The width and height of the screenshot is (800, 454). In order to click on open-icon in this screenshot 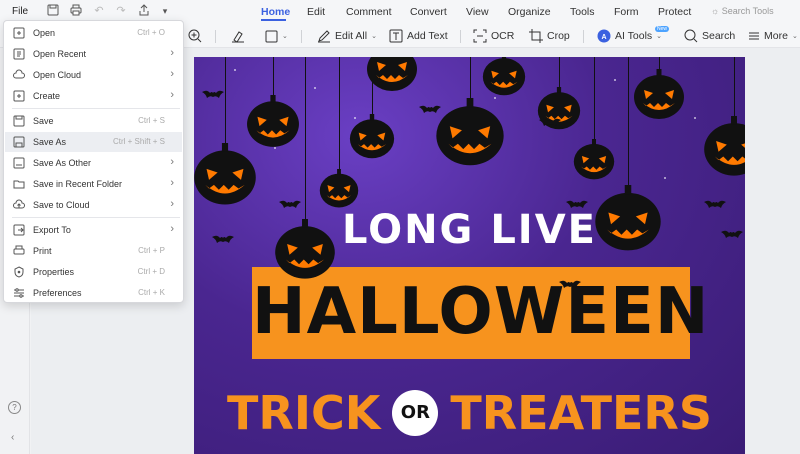, I will do `click(19, 33)`.